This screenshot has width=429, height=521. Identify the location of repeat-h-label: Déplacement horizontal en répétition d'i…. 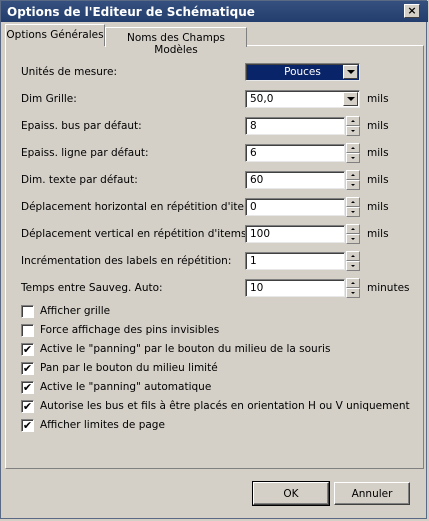
(142, 207).